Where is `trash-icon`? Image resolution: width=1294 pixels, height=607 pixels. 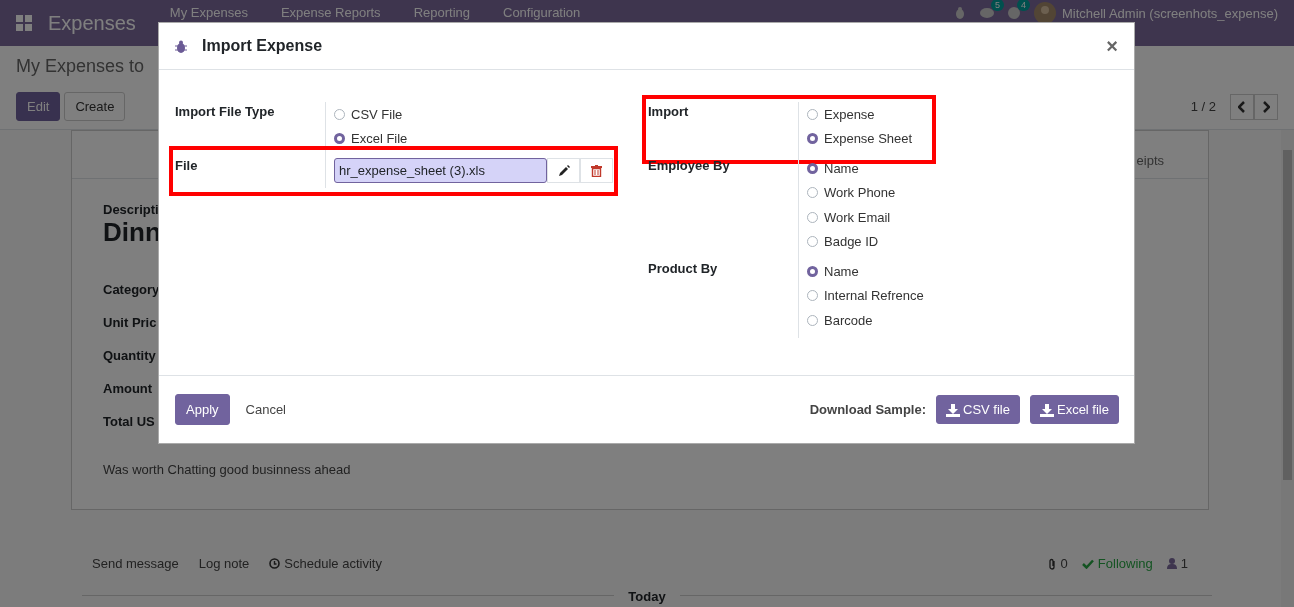
trash-icon is located at coordinates (596, 170).